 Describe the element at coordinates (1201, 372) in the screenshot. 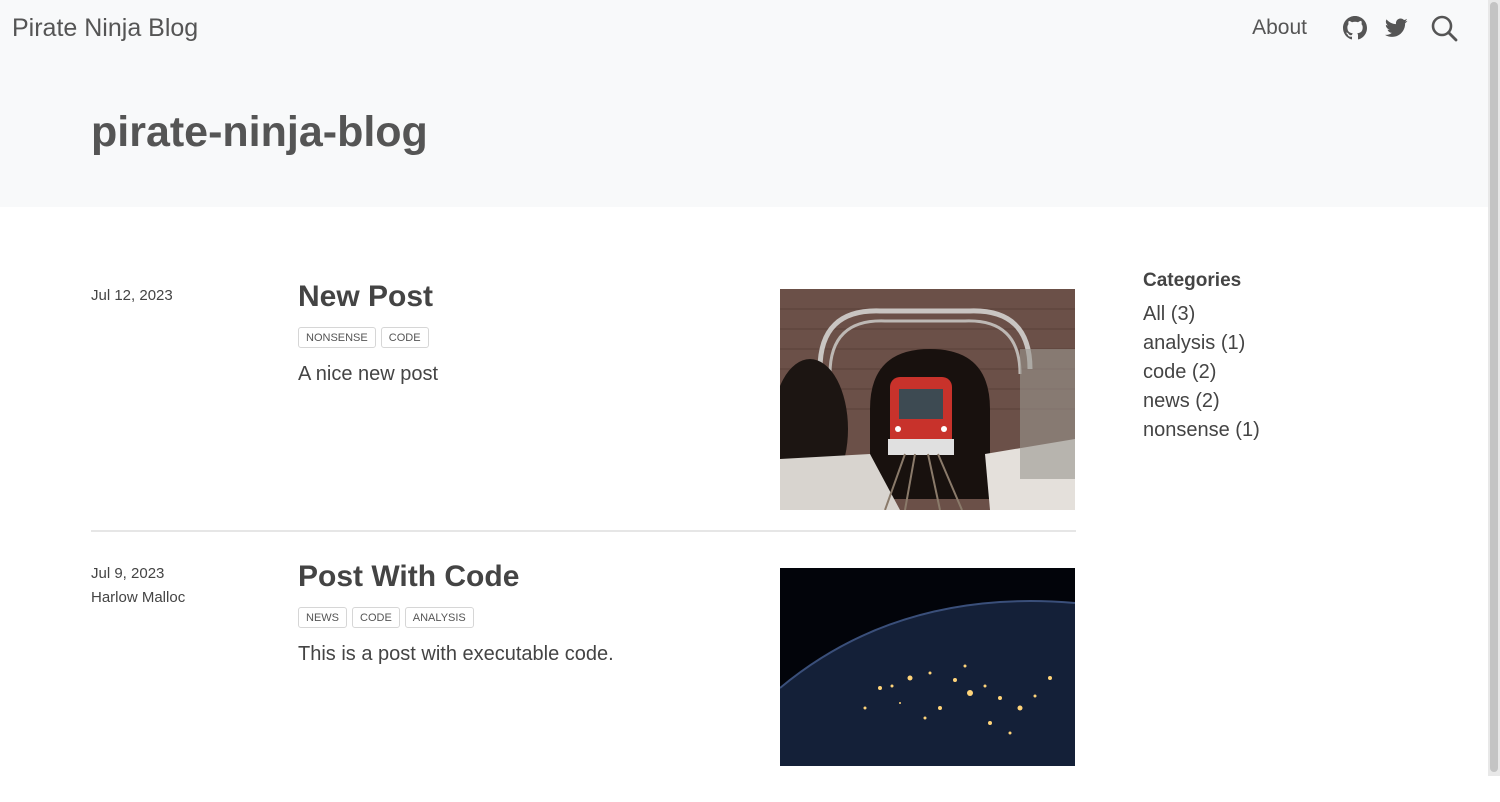

I see `category-link-code: code (2)` at that location.